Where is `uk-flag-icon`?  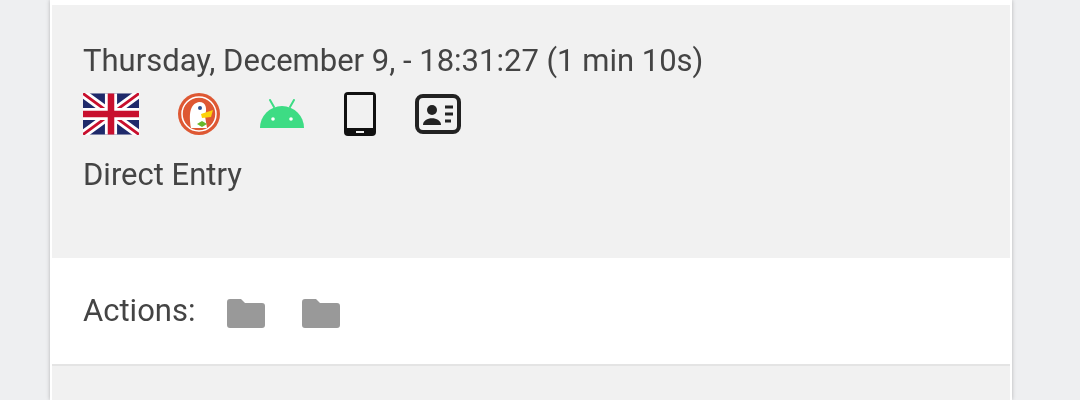 uk-flag-icon is located at coordinates (111, 114).